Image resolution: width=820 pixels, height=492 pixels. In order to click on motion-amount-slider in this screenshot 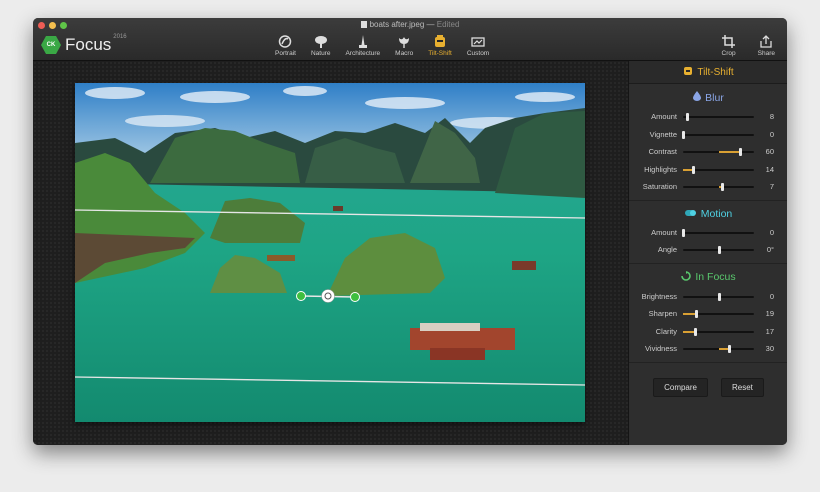, I will do `click(718, 232)`.